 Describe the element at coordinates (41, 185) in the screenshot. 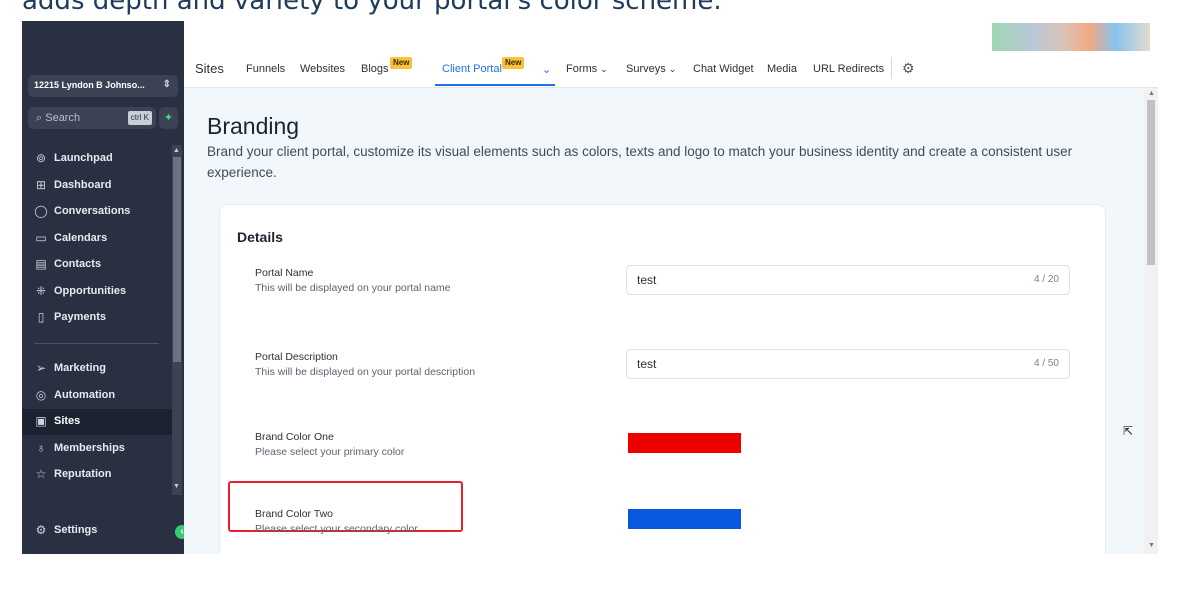

I see `grid-icon: ⊞` at that location.